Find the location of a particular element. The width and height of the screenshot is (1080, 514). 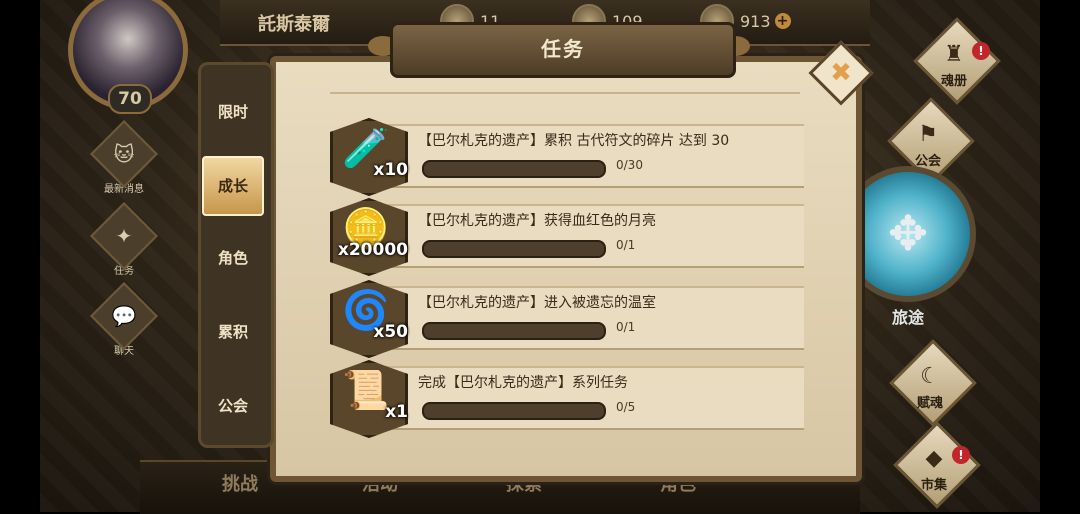

add-icon: + is located at coordinates (782, 21).